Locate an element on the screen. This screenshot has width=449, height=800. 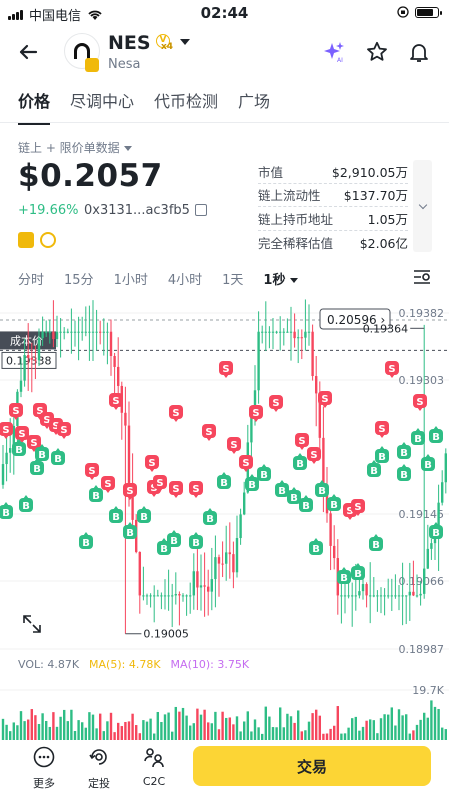
dca-button: 定投 is located at coordinates (99, 768).